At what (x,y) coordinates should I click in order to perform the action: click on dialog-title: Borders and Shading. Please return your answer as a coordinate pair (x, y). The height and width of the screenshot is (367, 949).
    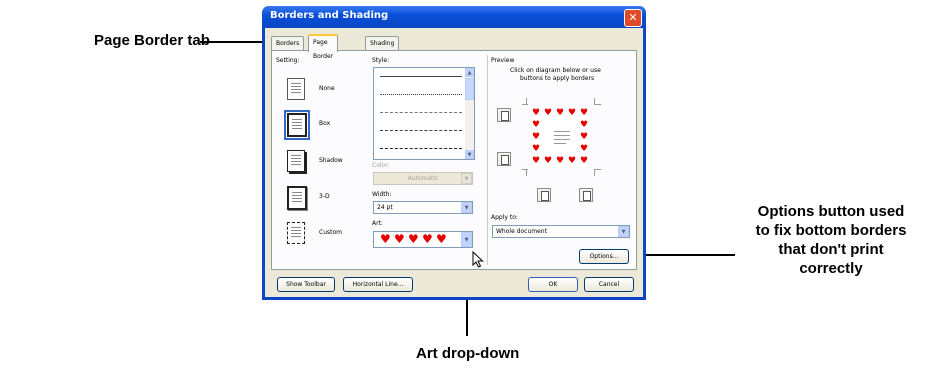
    Looking at the image, I should click on (329, 15).